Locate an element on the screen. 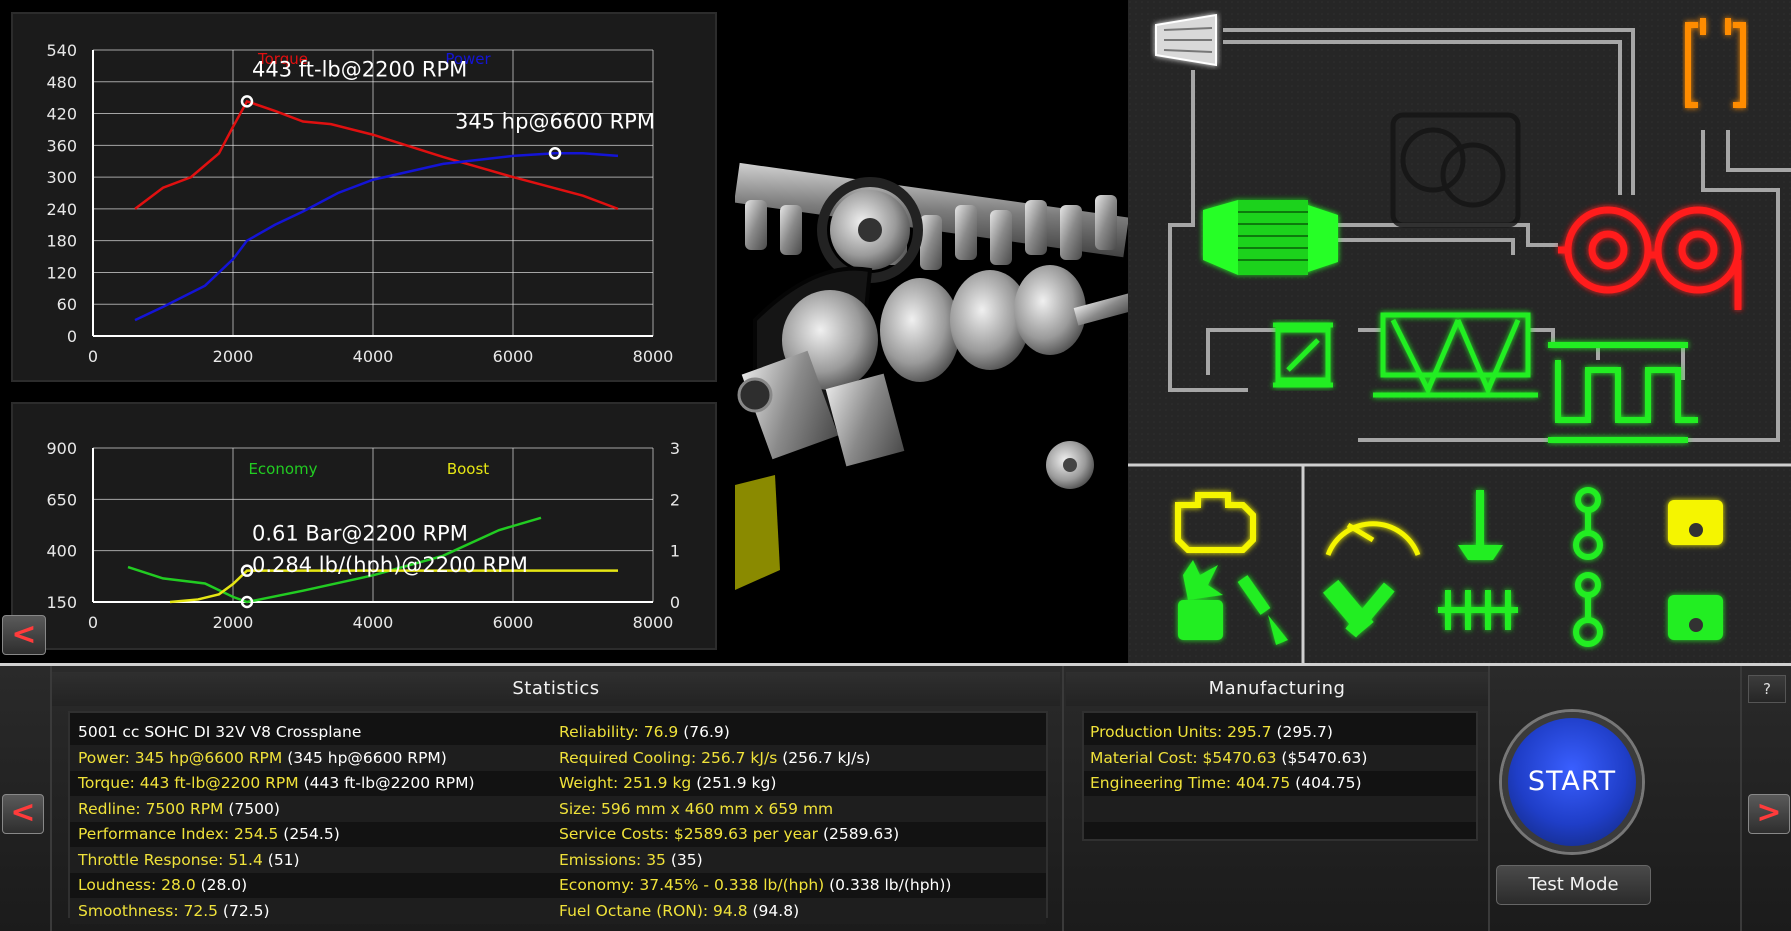  stat-left-value: (72.5) is located at coordinates (243, 910).